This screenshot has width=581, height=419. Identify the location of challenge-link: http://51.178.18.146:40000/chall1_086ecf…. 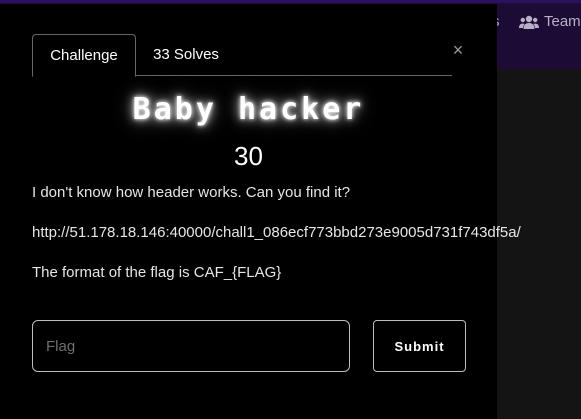
(276, 232).